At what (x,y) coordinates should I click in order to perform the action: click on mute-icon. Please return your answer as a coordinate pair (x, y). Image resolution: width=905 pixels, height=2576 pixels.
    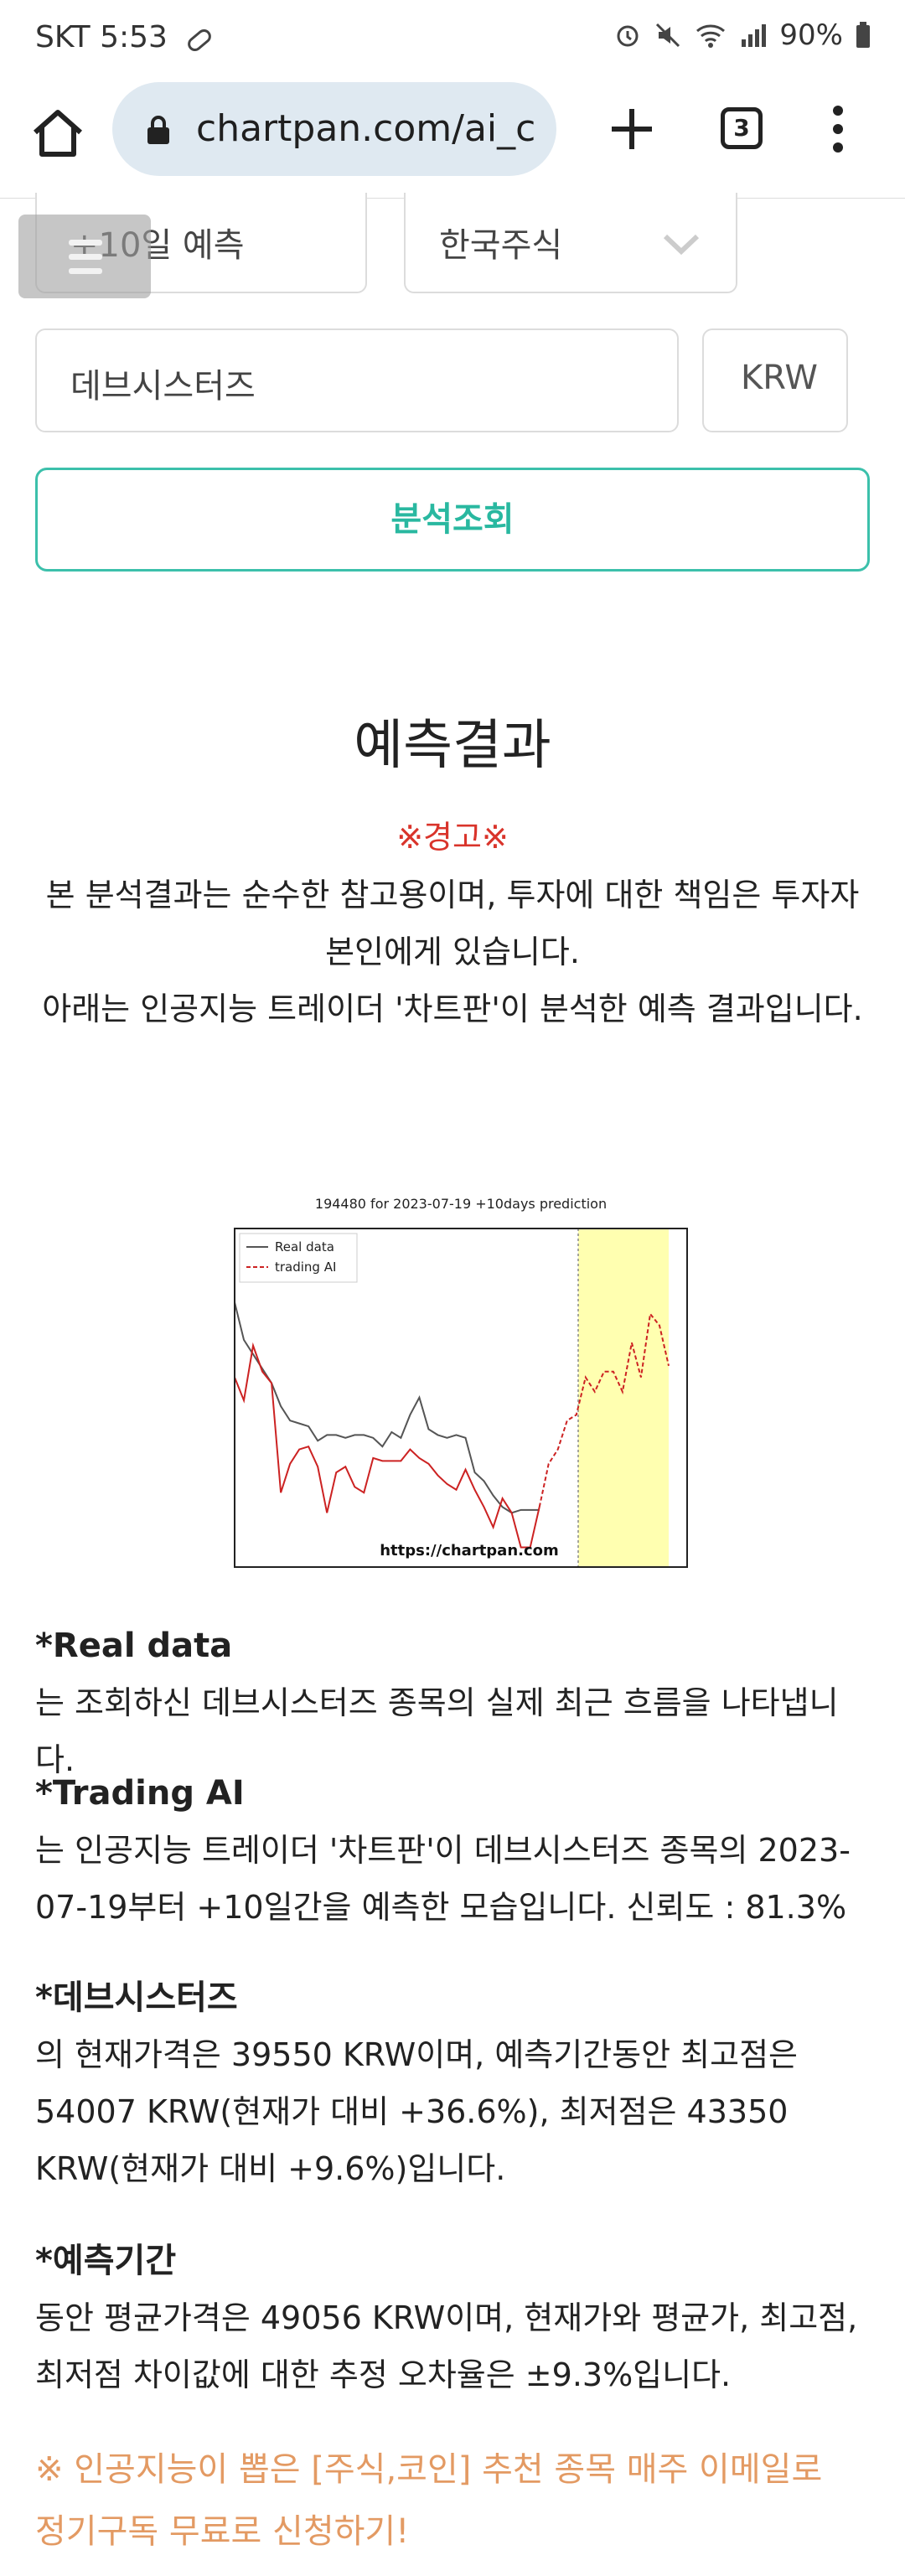
    Looking at the image, I should click on (668, 35).